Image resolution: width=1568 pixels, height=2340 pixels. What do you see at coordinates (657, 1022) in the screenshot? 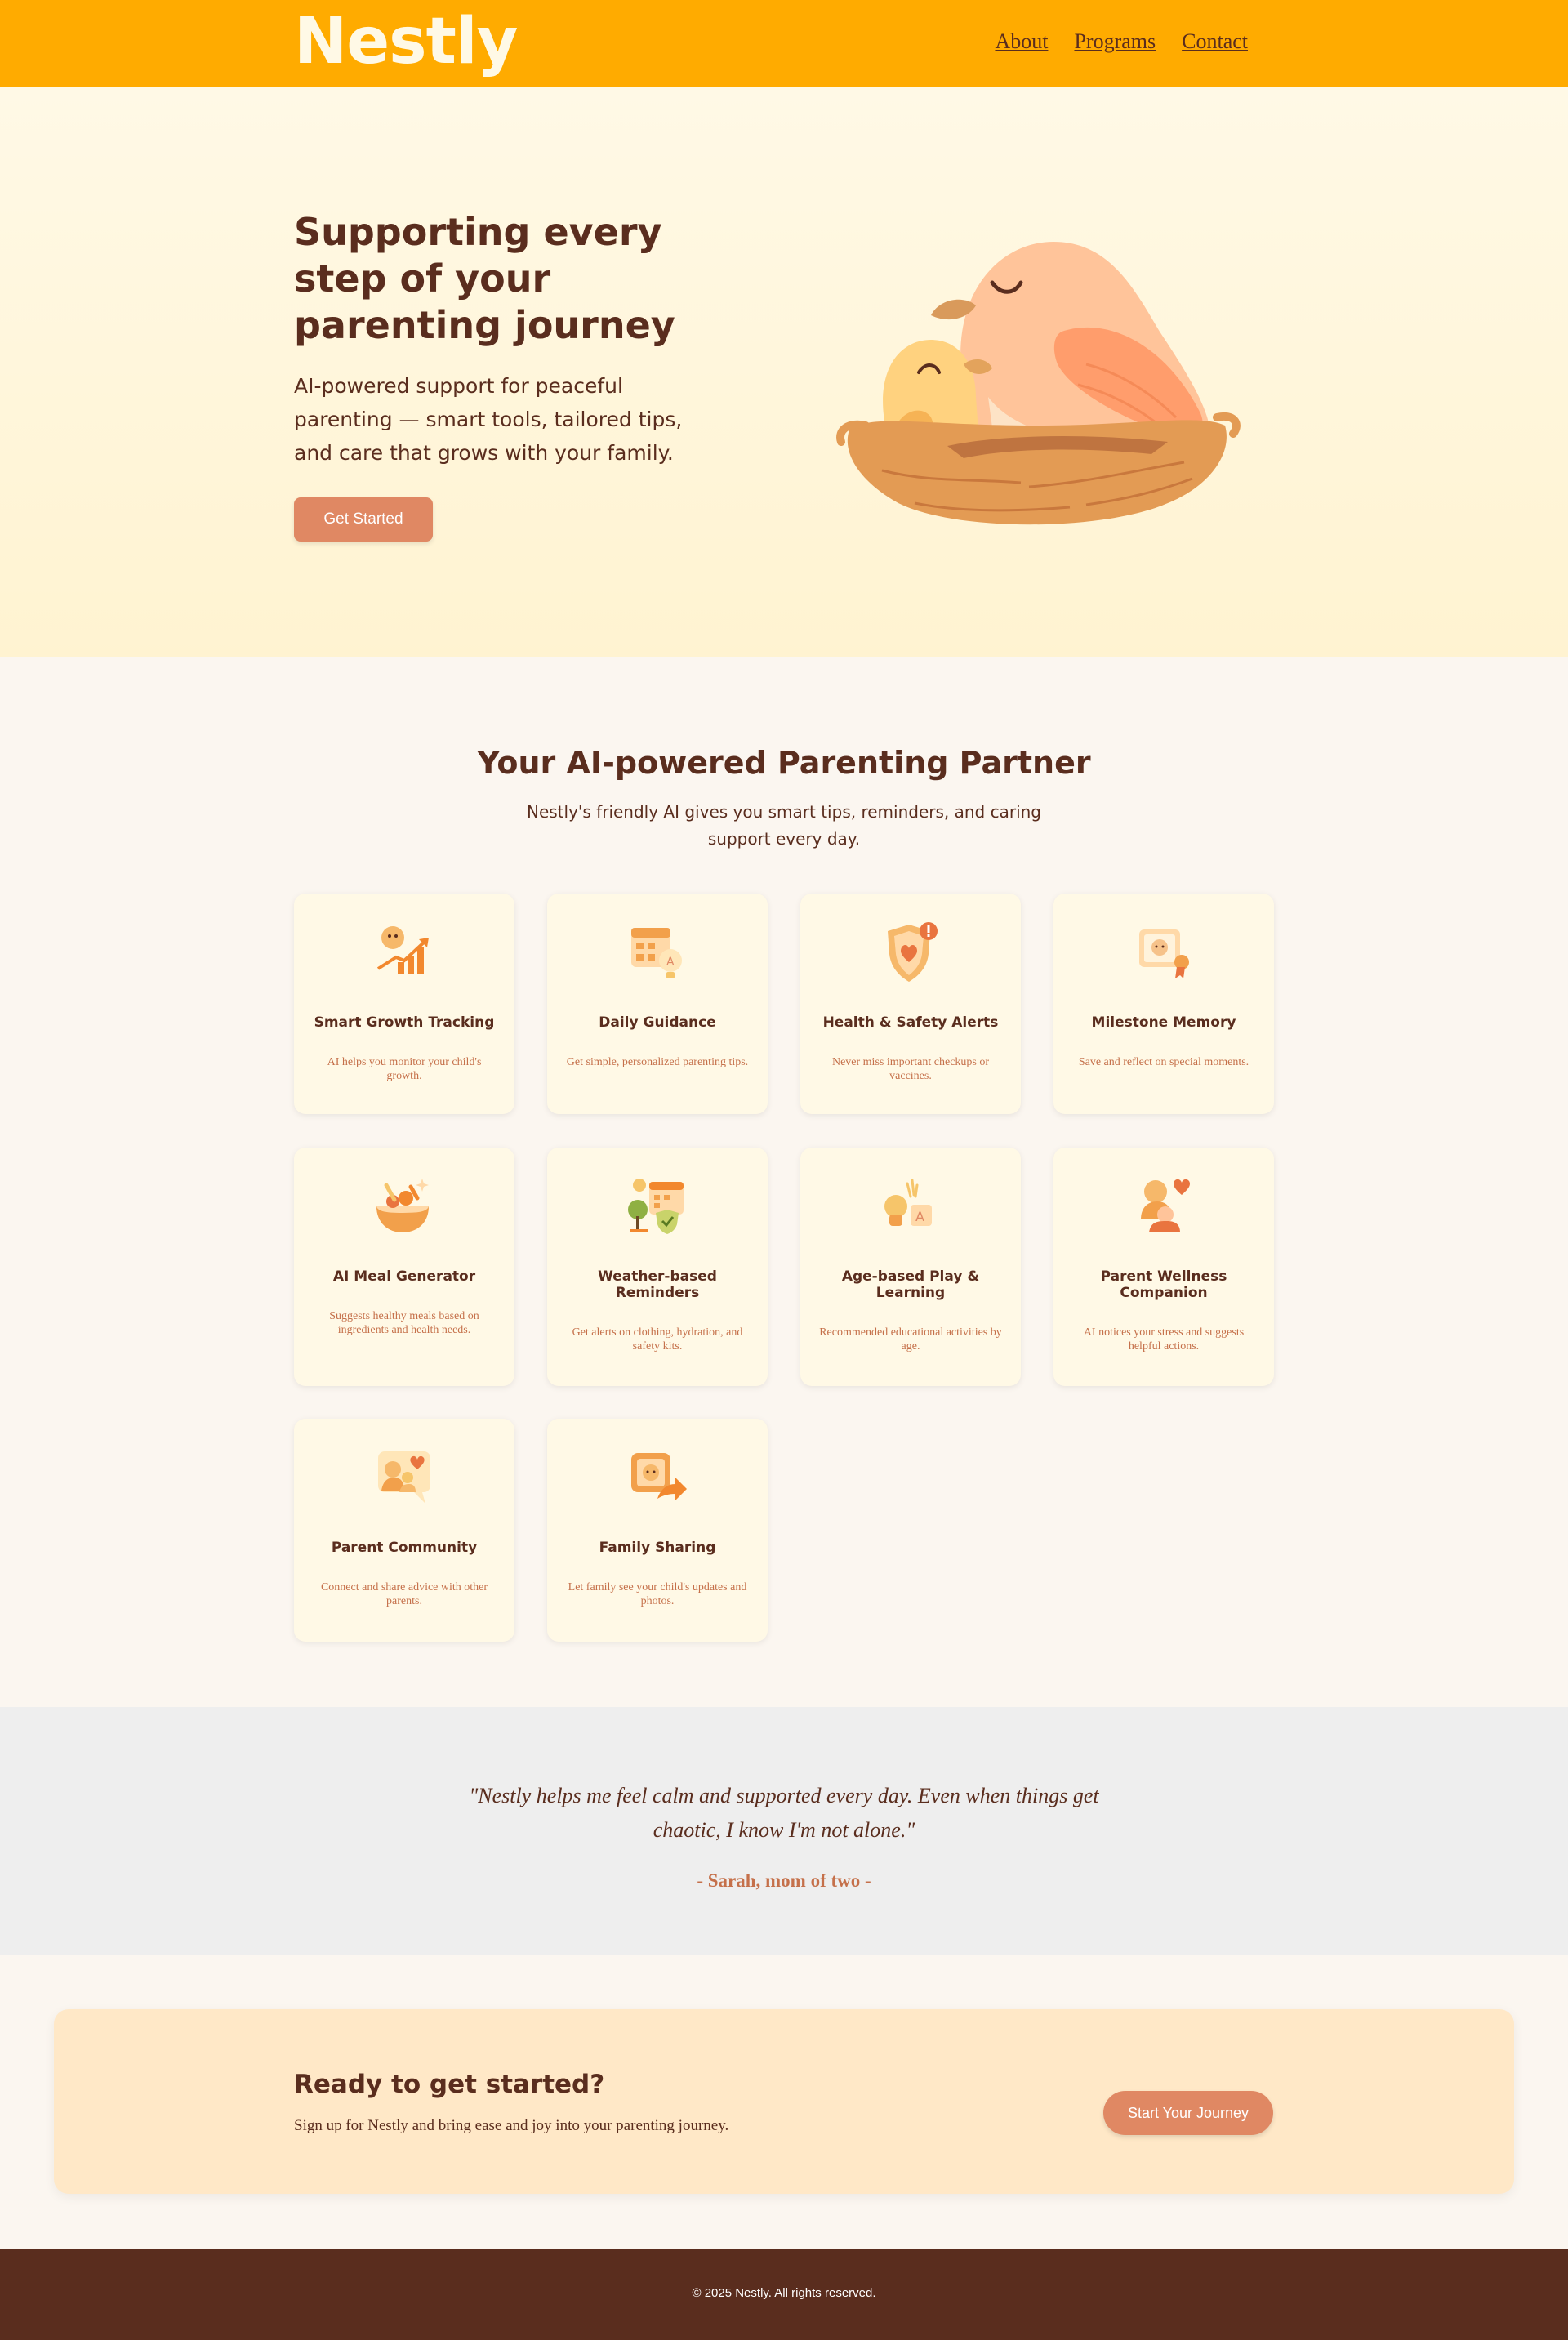
I see `feature-title: Daily Guidance` at bounding box center [657, 1022].